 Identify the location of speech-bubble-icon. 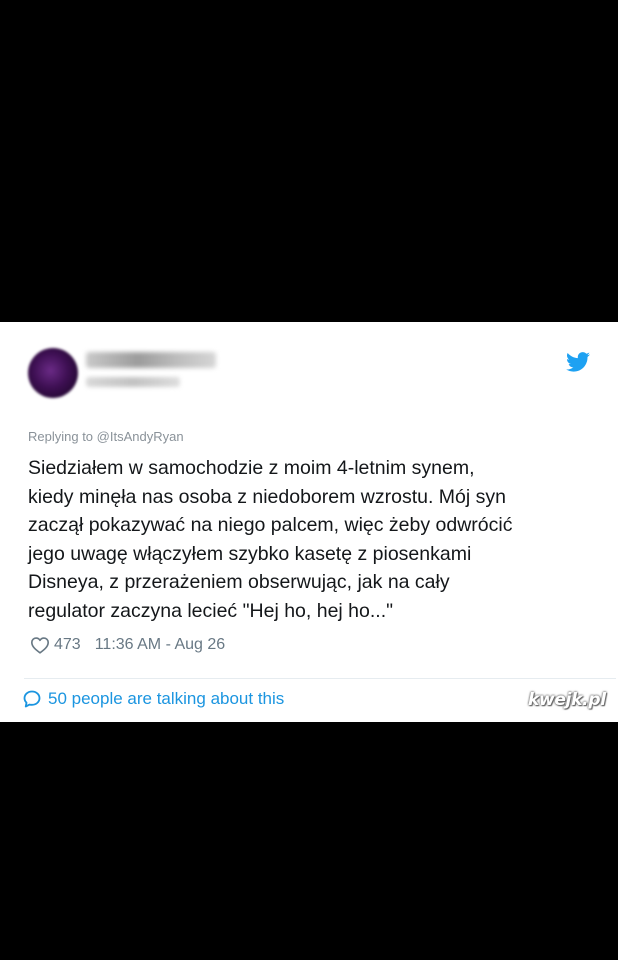
(32, 699).